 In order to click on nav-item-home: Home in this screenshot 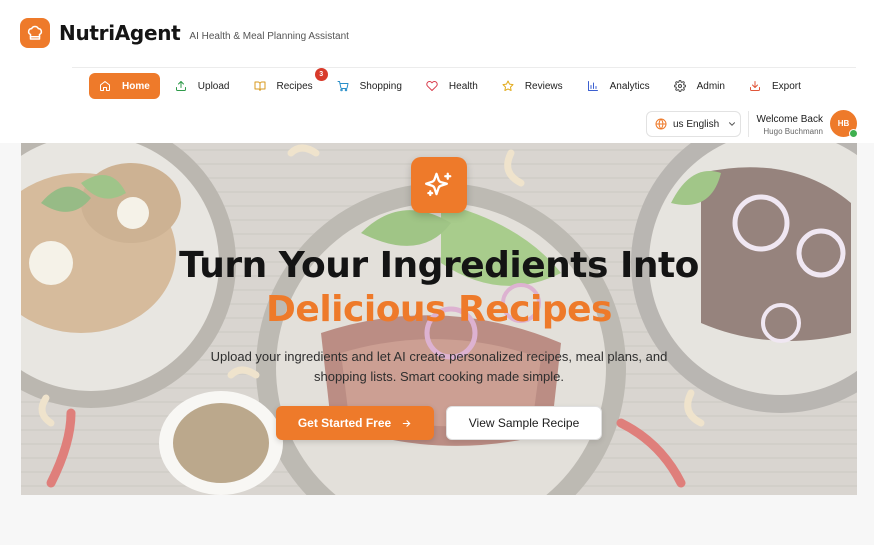, I will do `click(124, 86)`.